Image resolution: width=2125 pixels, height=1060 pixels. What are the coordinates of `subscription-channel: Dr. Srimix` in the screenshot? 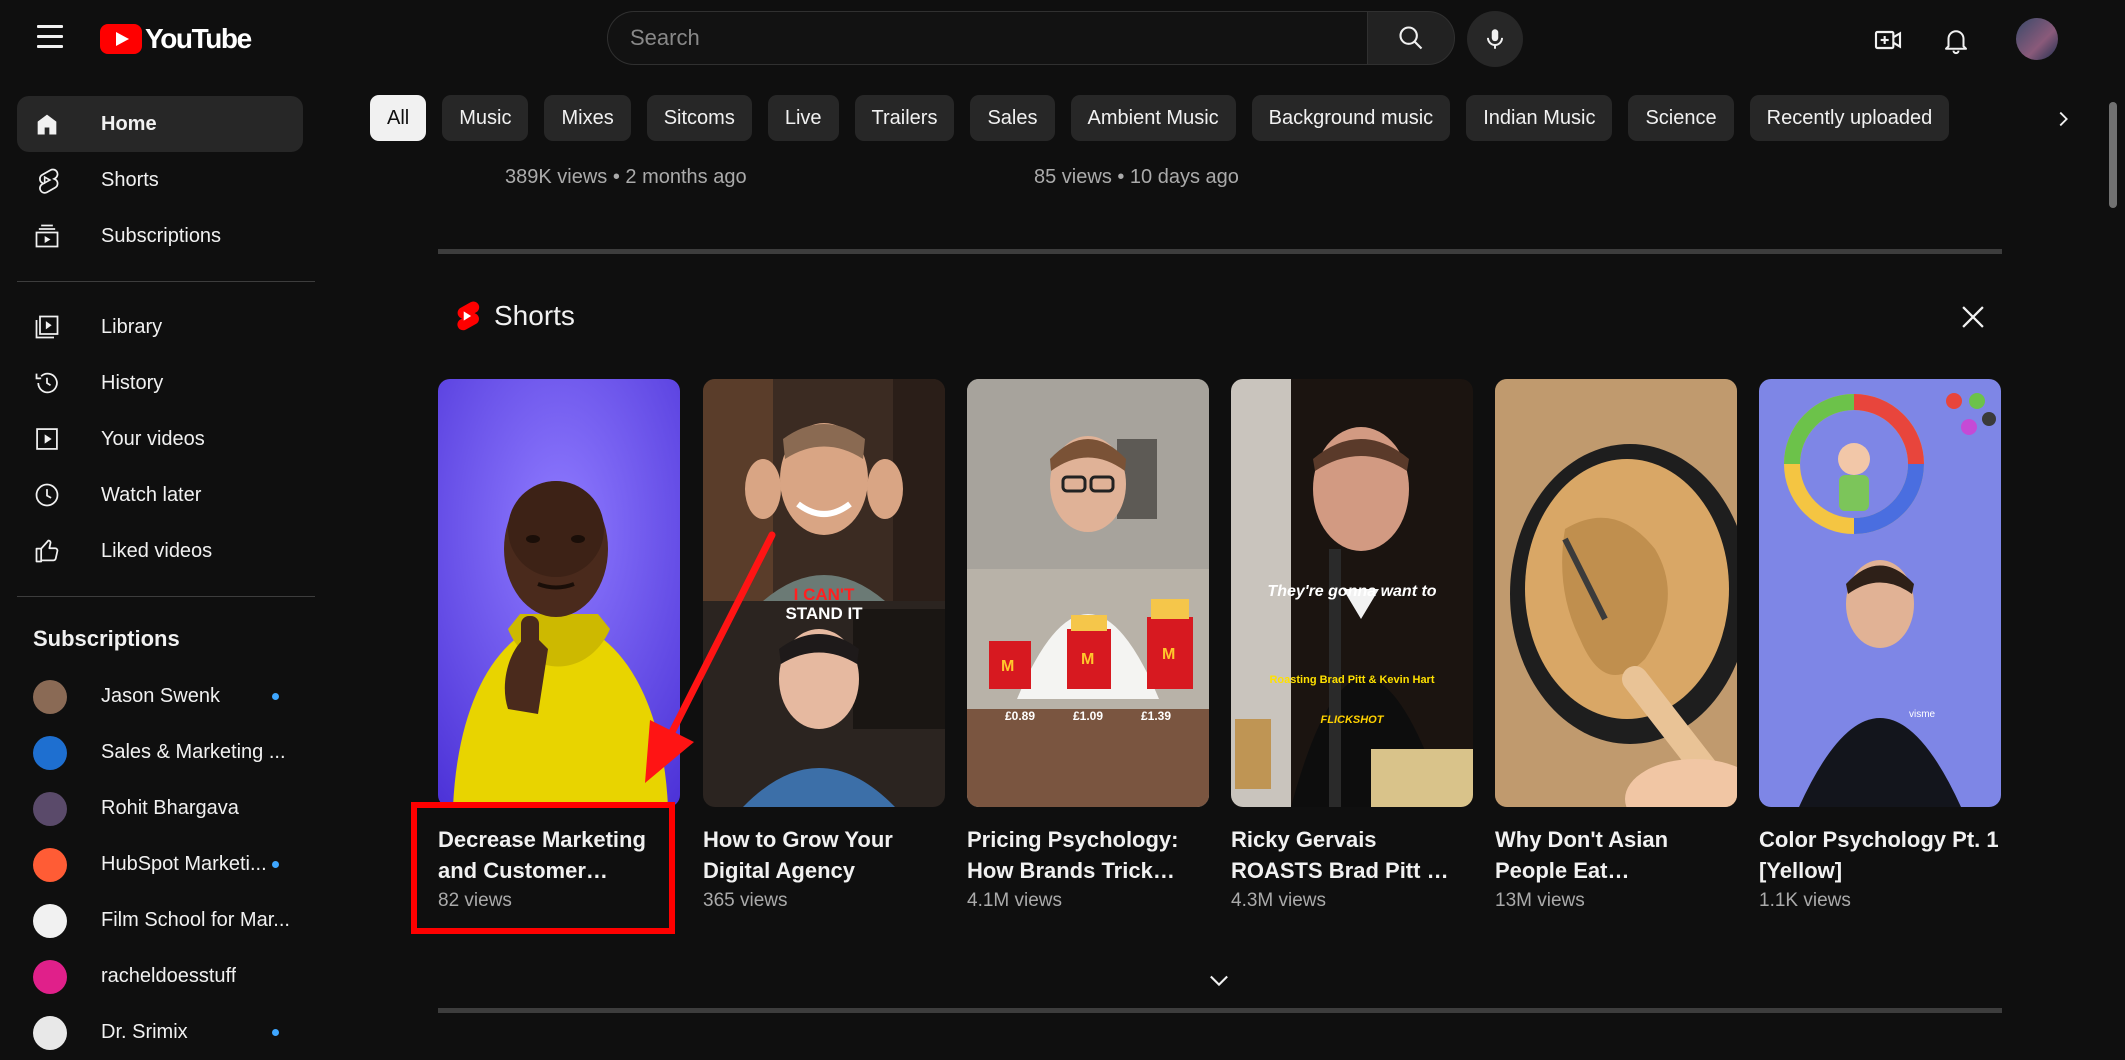 It's located at (160, 1032).